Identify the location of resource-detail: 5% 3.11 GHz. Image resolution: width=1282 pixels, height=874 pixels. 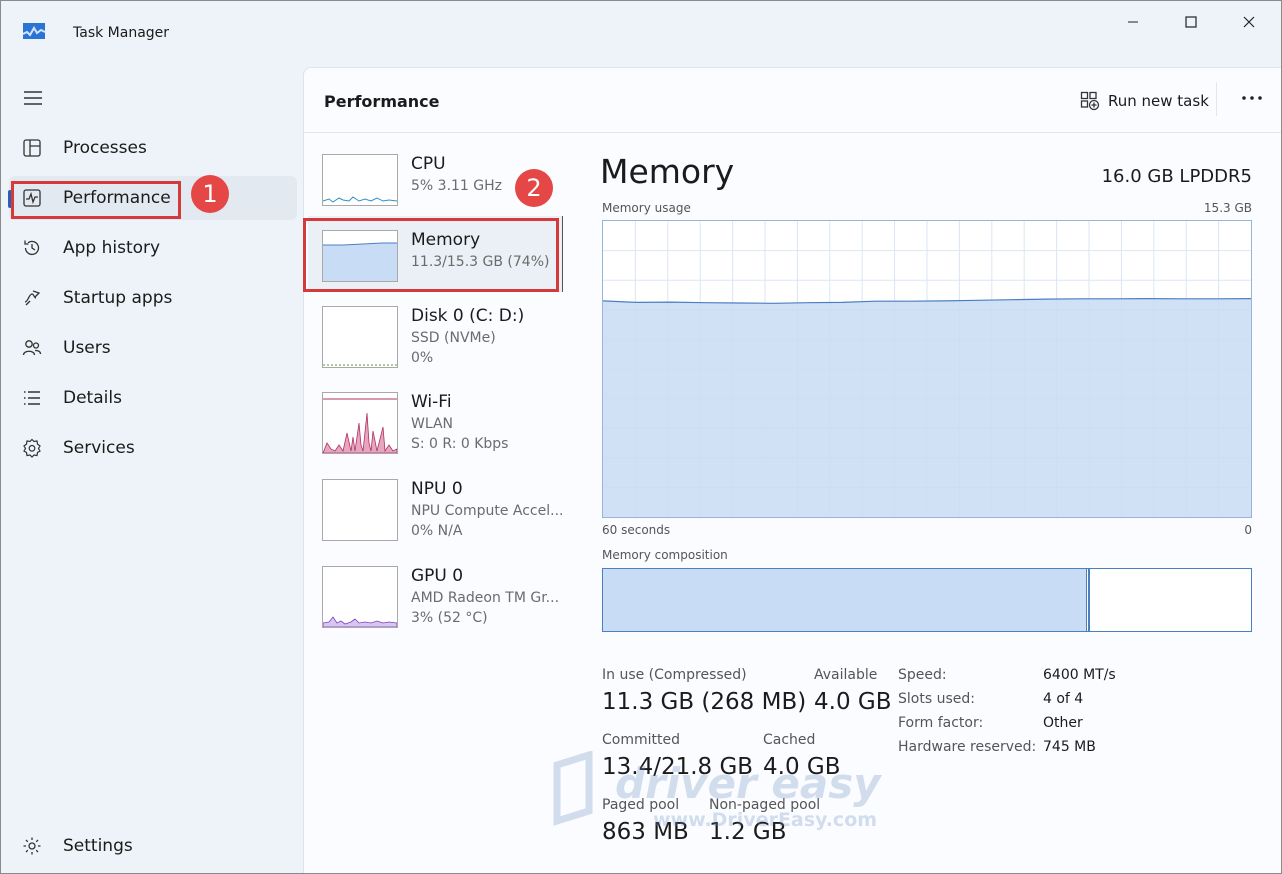
(457, 186).